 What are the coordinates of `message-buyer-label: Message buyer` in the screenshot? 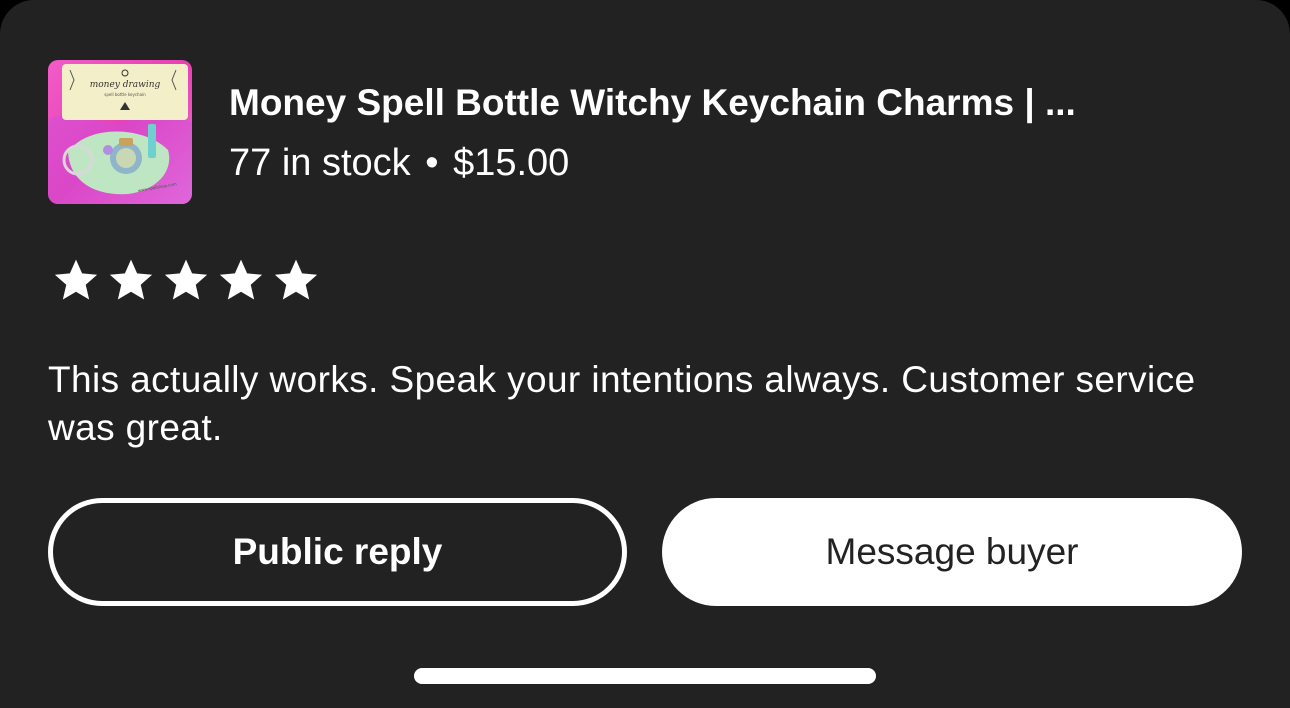 It's located at (952, 551).